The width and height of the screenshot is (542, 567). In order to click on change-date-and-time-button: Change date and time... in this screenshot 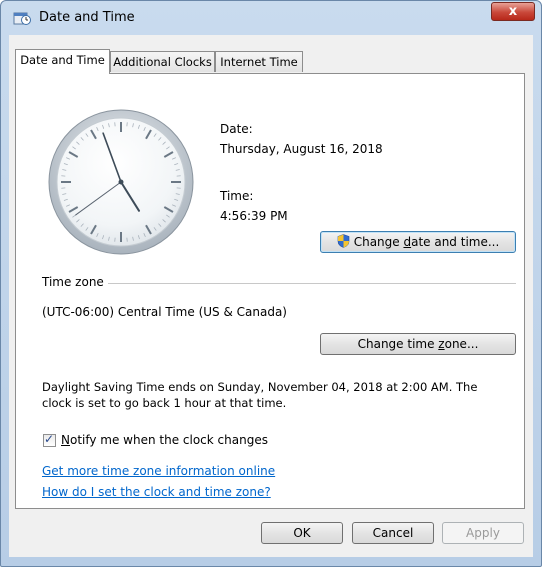, I will do `click(418, 242)`.